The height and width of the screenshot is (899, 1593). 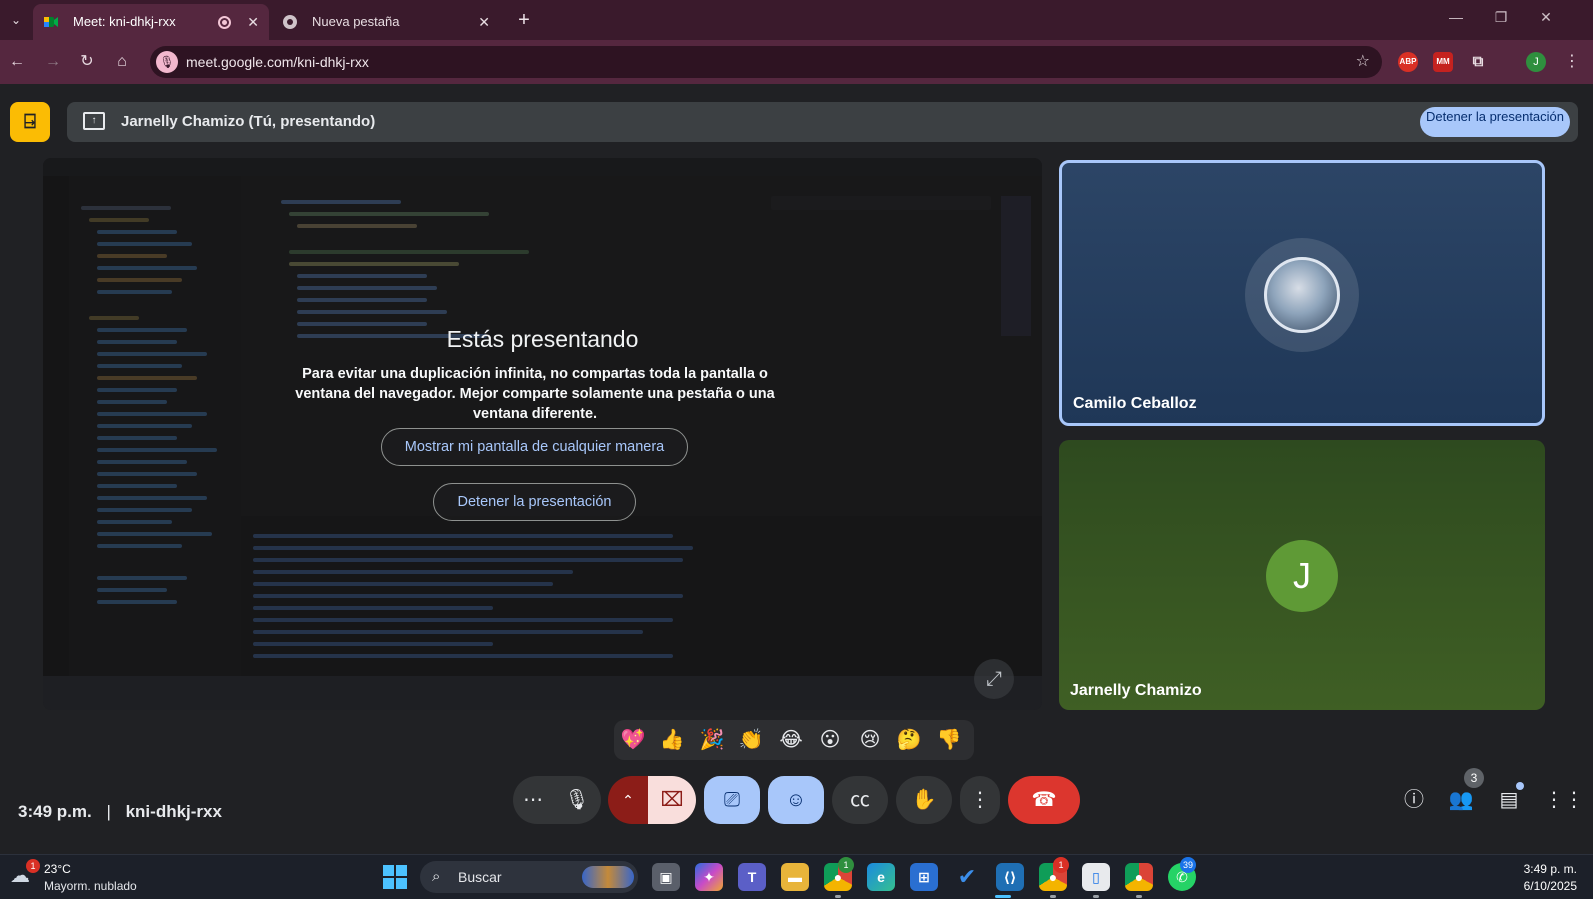 I want to click on camera-off-icon: ⌧, so click(x=672, y=800).